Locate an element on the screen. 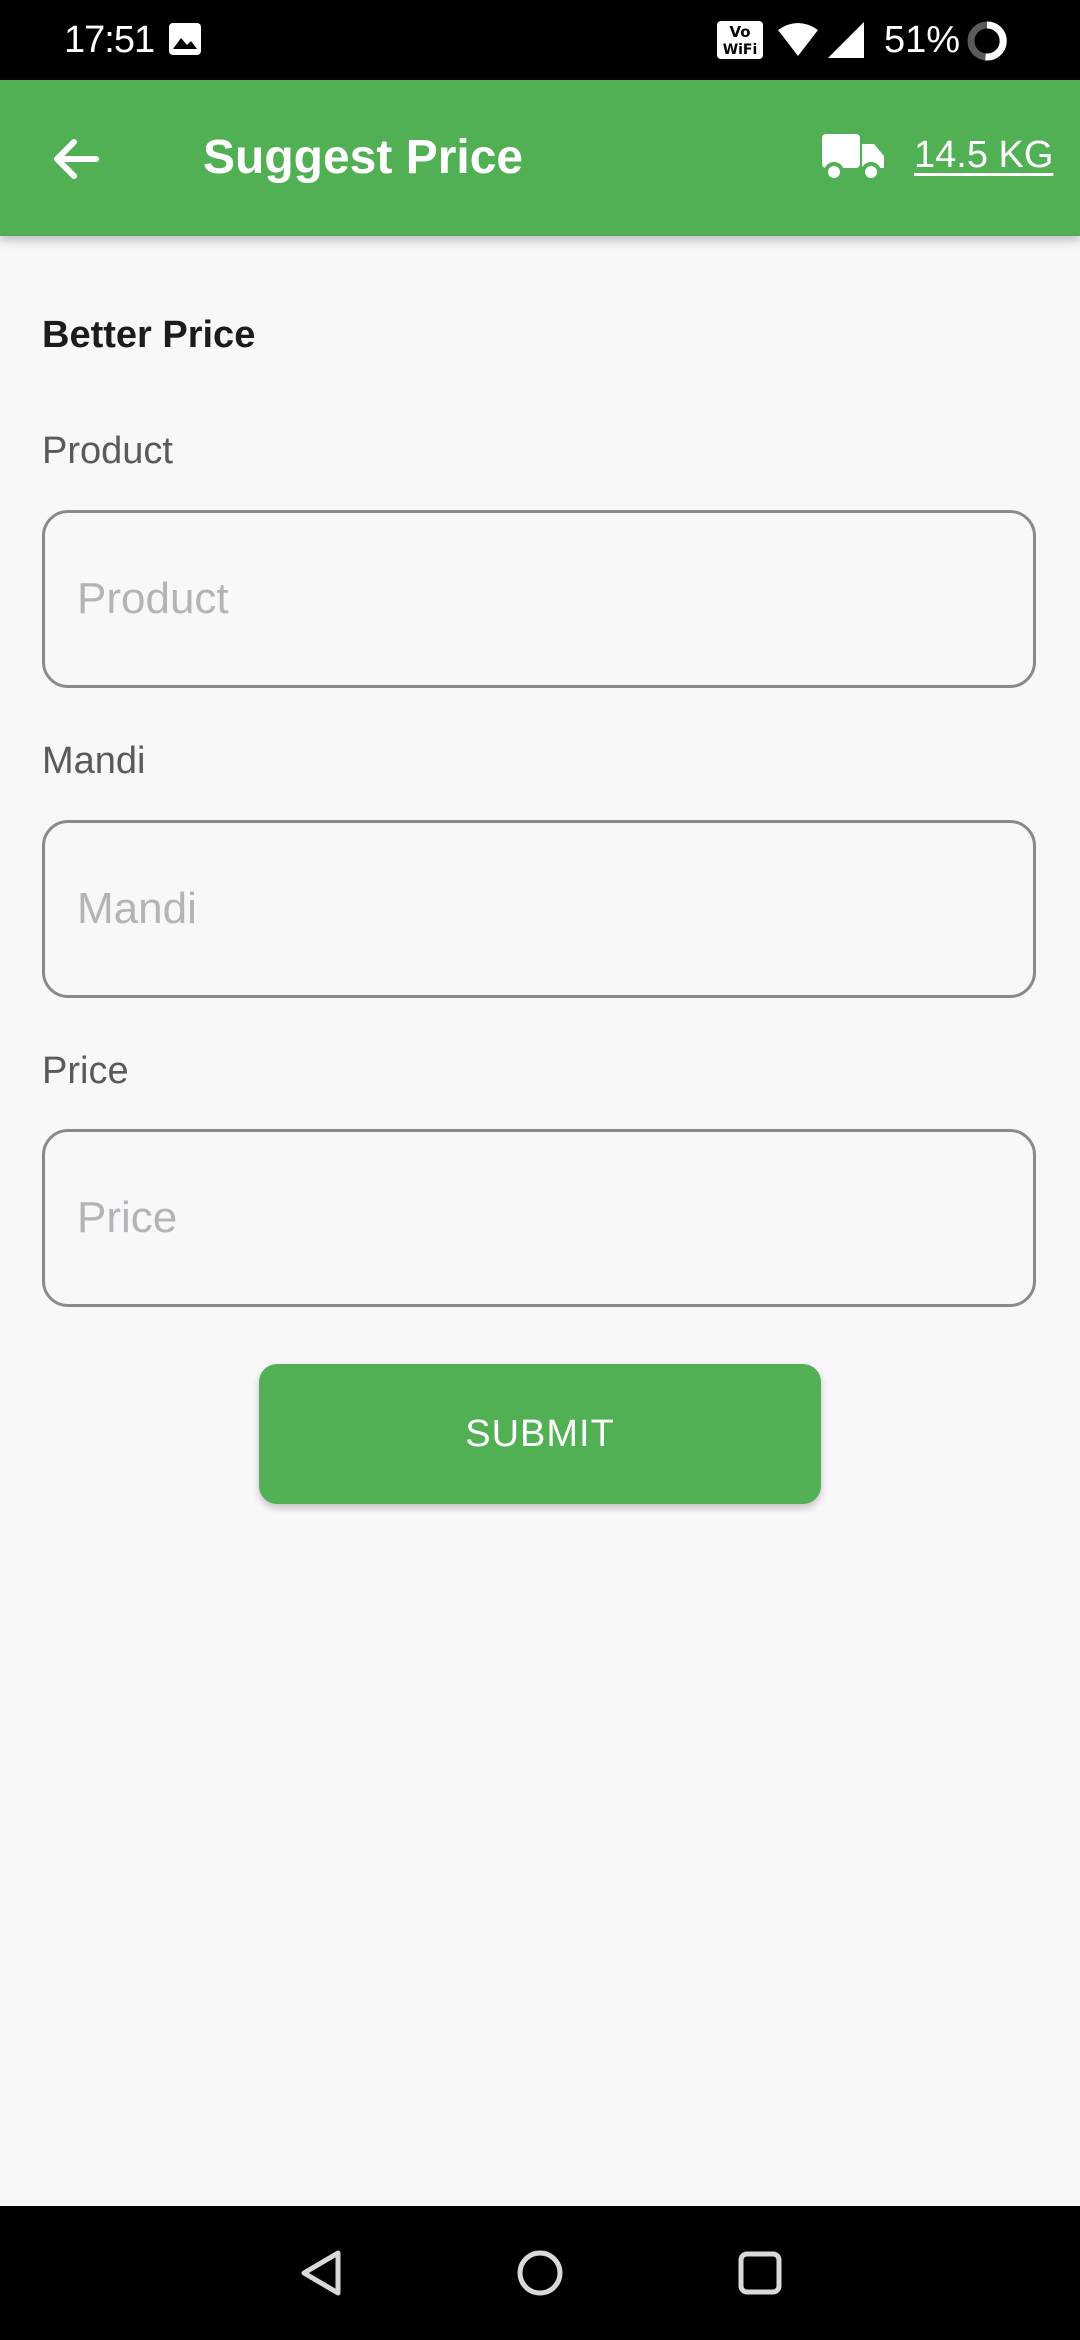  home-circle-icon is located at coordinates (540, 2273).